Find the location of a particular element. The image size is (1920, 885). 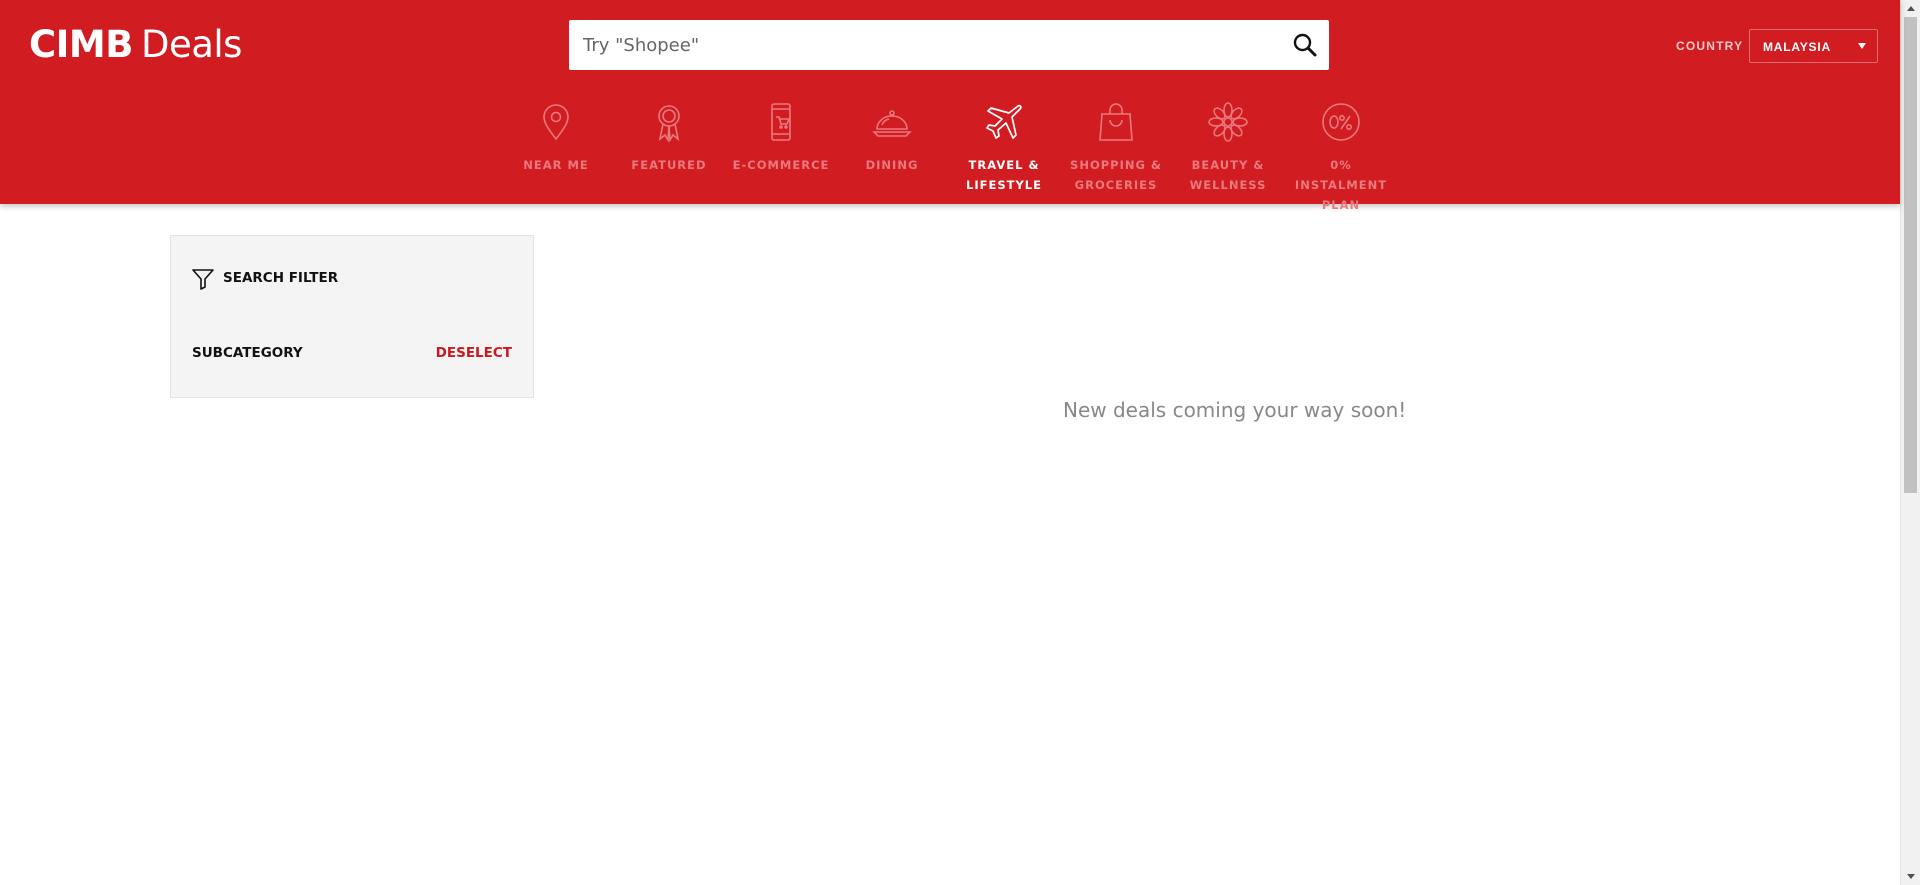

scroll-up-arrow-icon is located at coordinates (1910, 8).